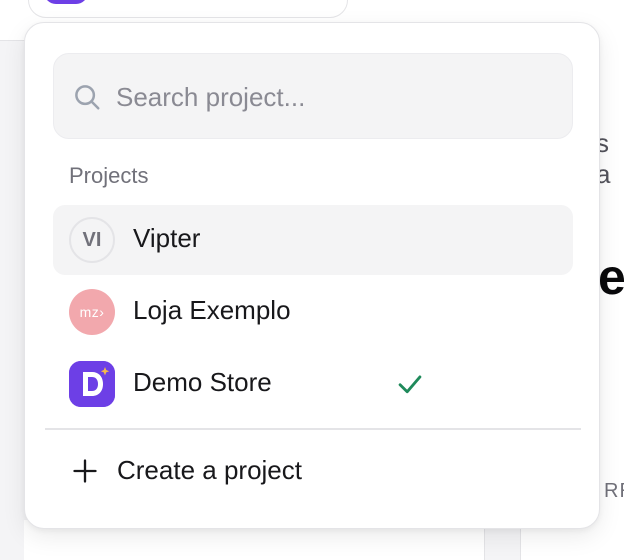 The width and height of the screenshot is (624, 560). I want to click on plus-icon, so click(85, 471).